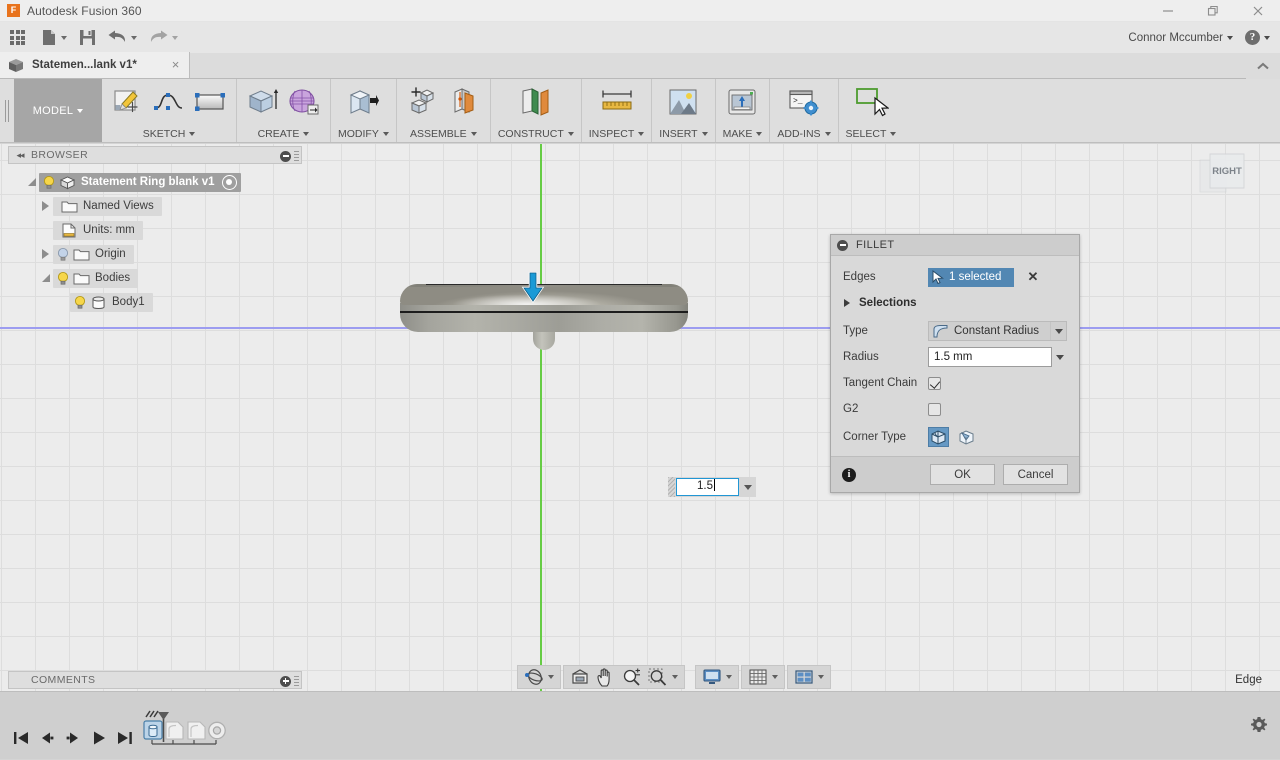  I want to click on radius-input: 1.5 mm, so click(990, 357).